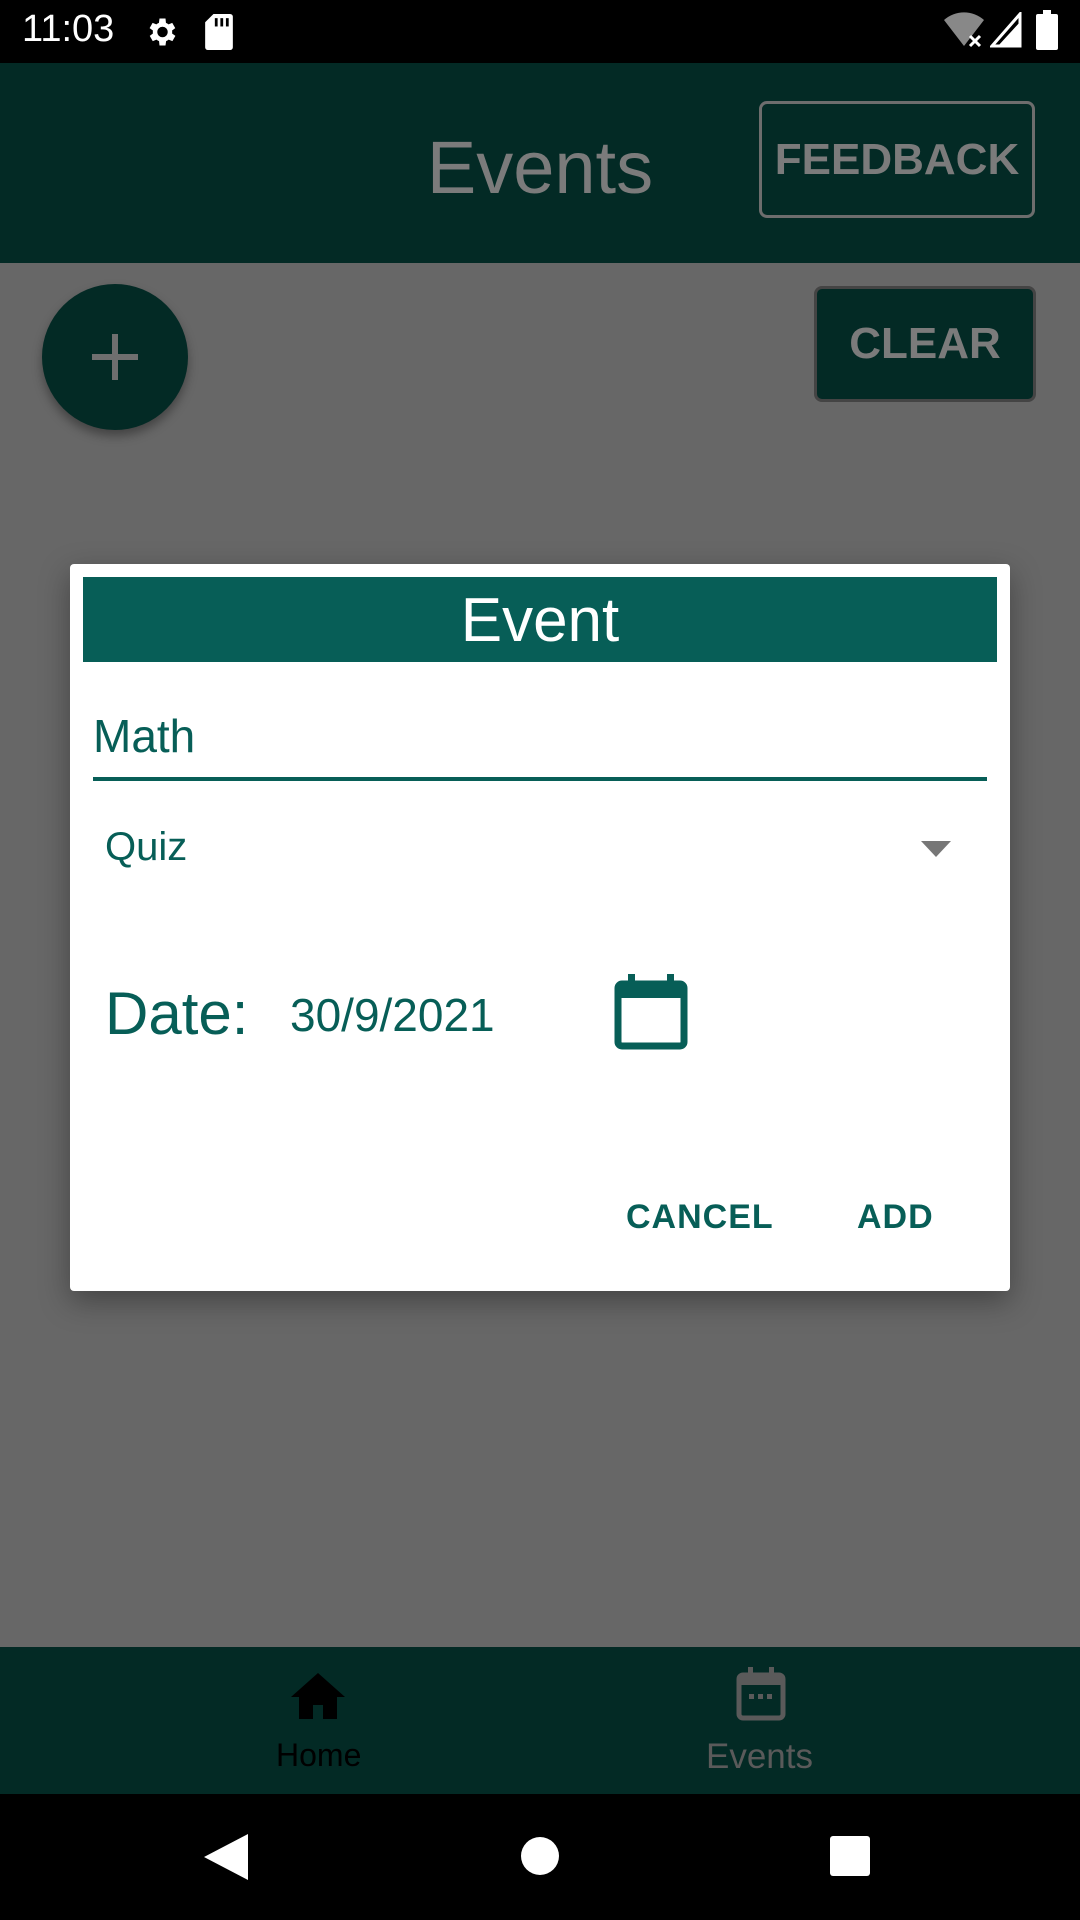 The width and height of the screenshot is (1080, 1920). Describe the element at coordinates (540, 1720) in the screenshot. I see `bottom-nav: Home Events` at that location.